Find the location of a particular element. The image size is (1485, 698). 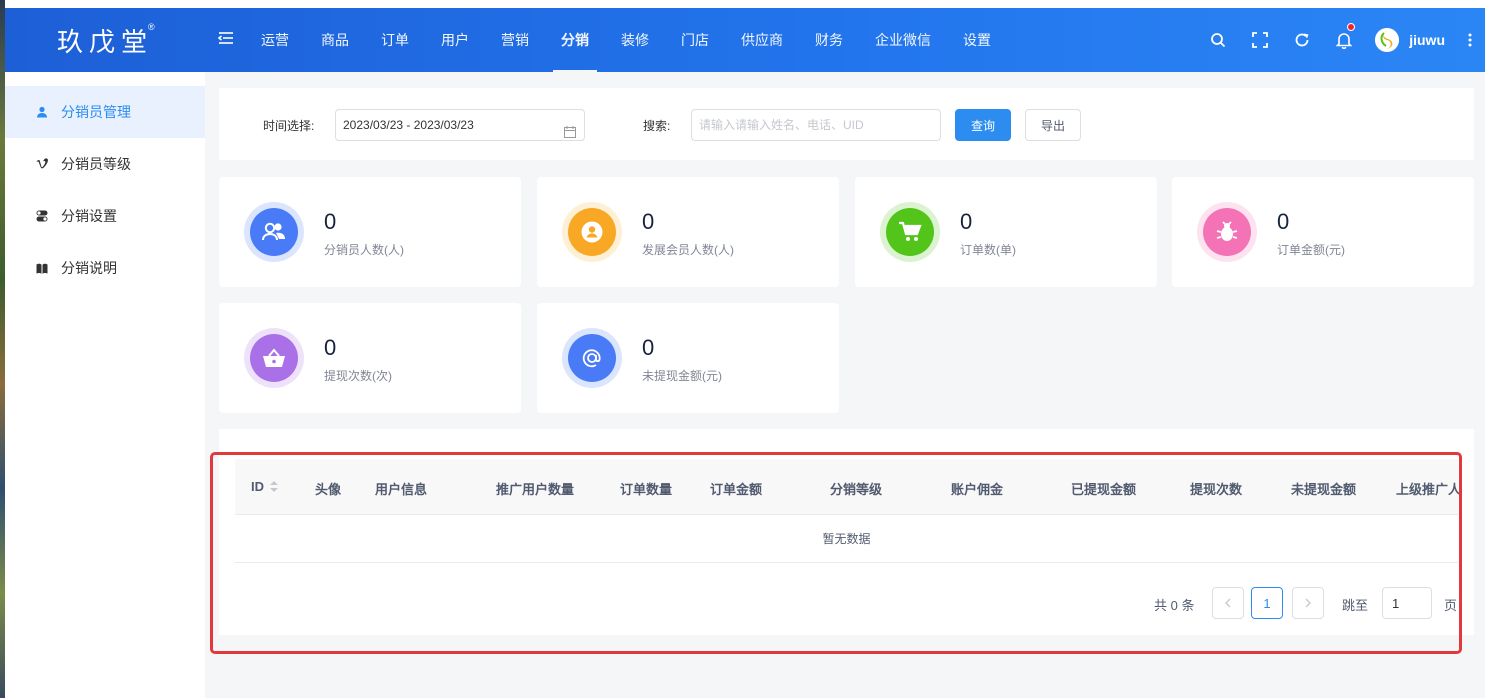

cart-icon is located at coordinates (910, 231).